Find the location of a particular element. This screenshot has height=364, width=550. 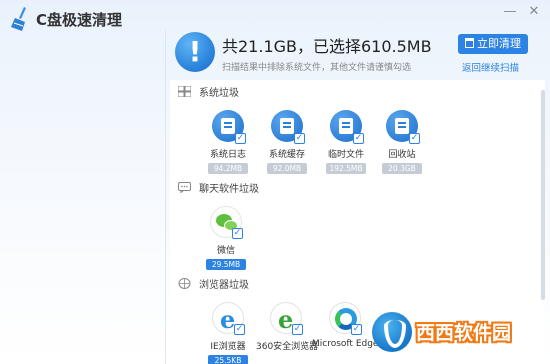

edge-icon: ✓ is located at coordinates (345, 318).